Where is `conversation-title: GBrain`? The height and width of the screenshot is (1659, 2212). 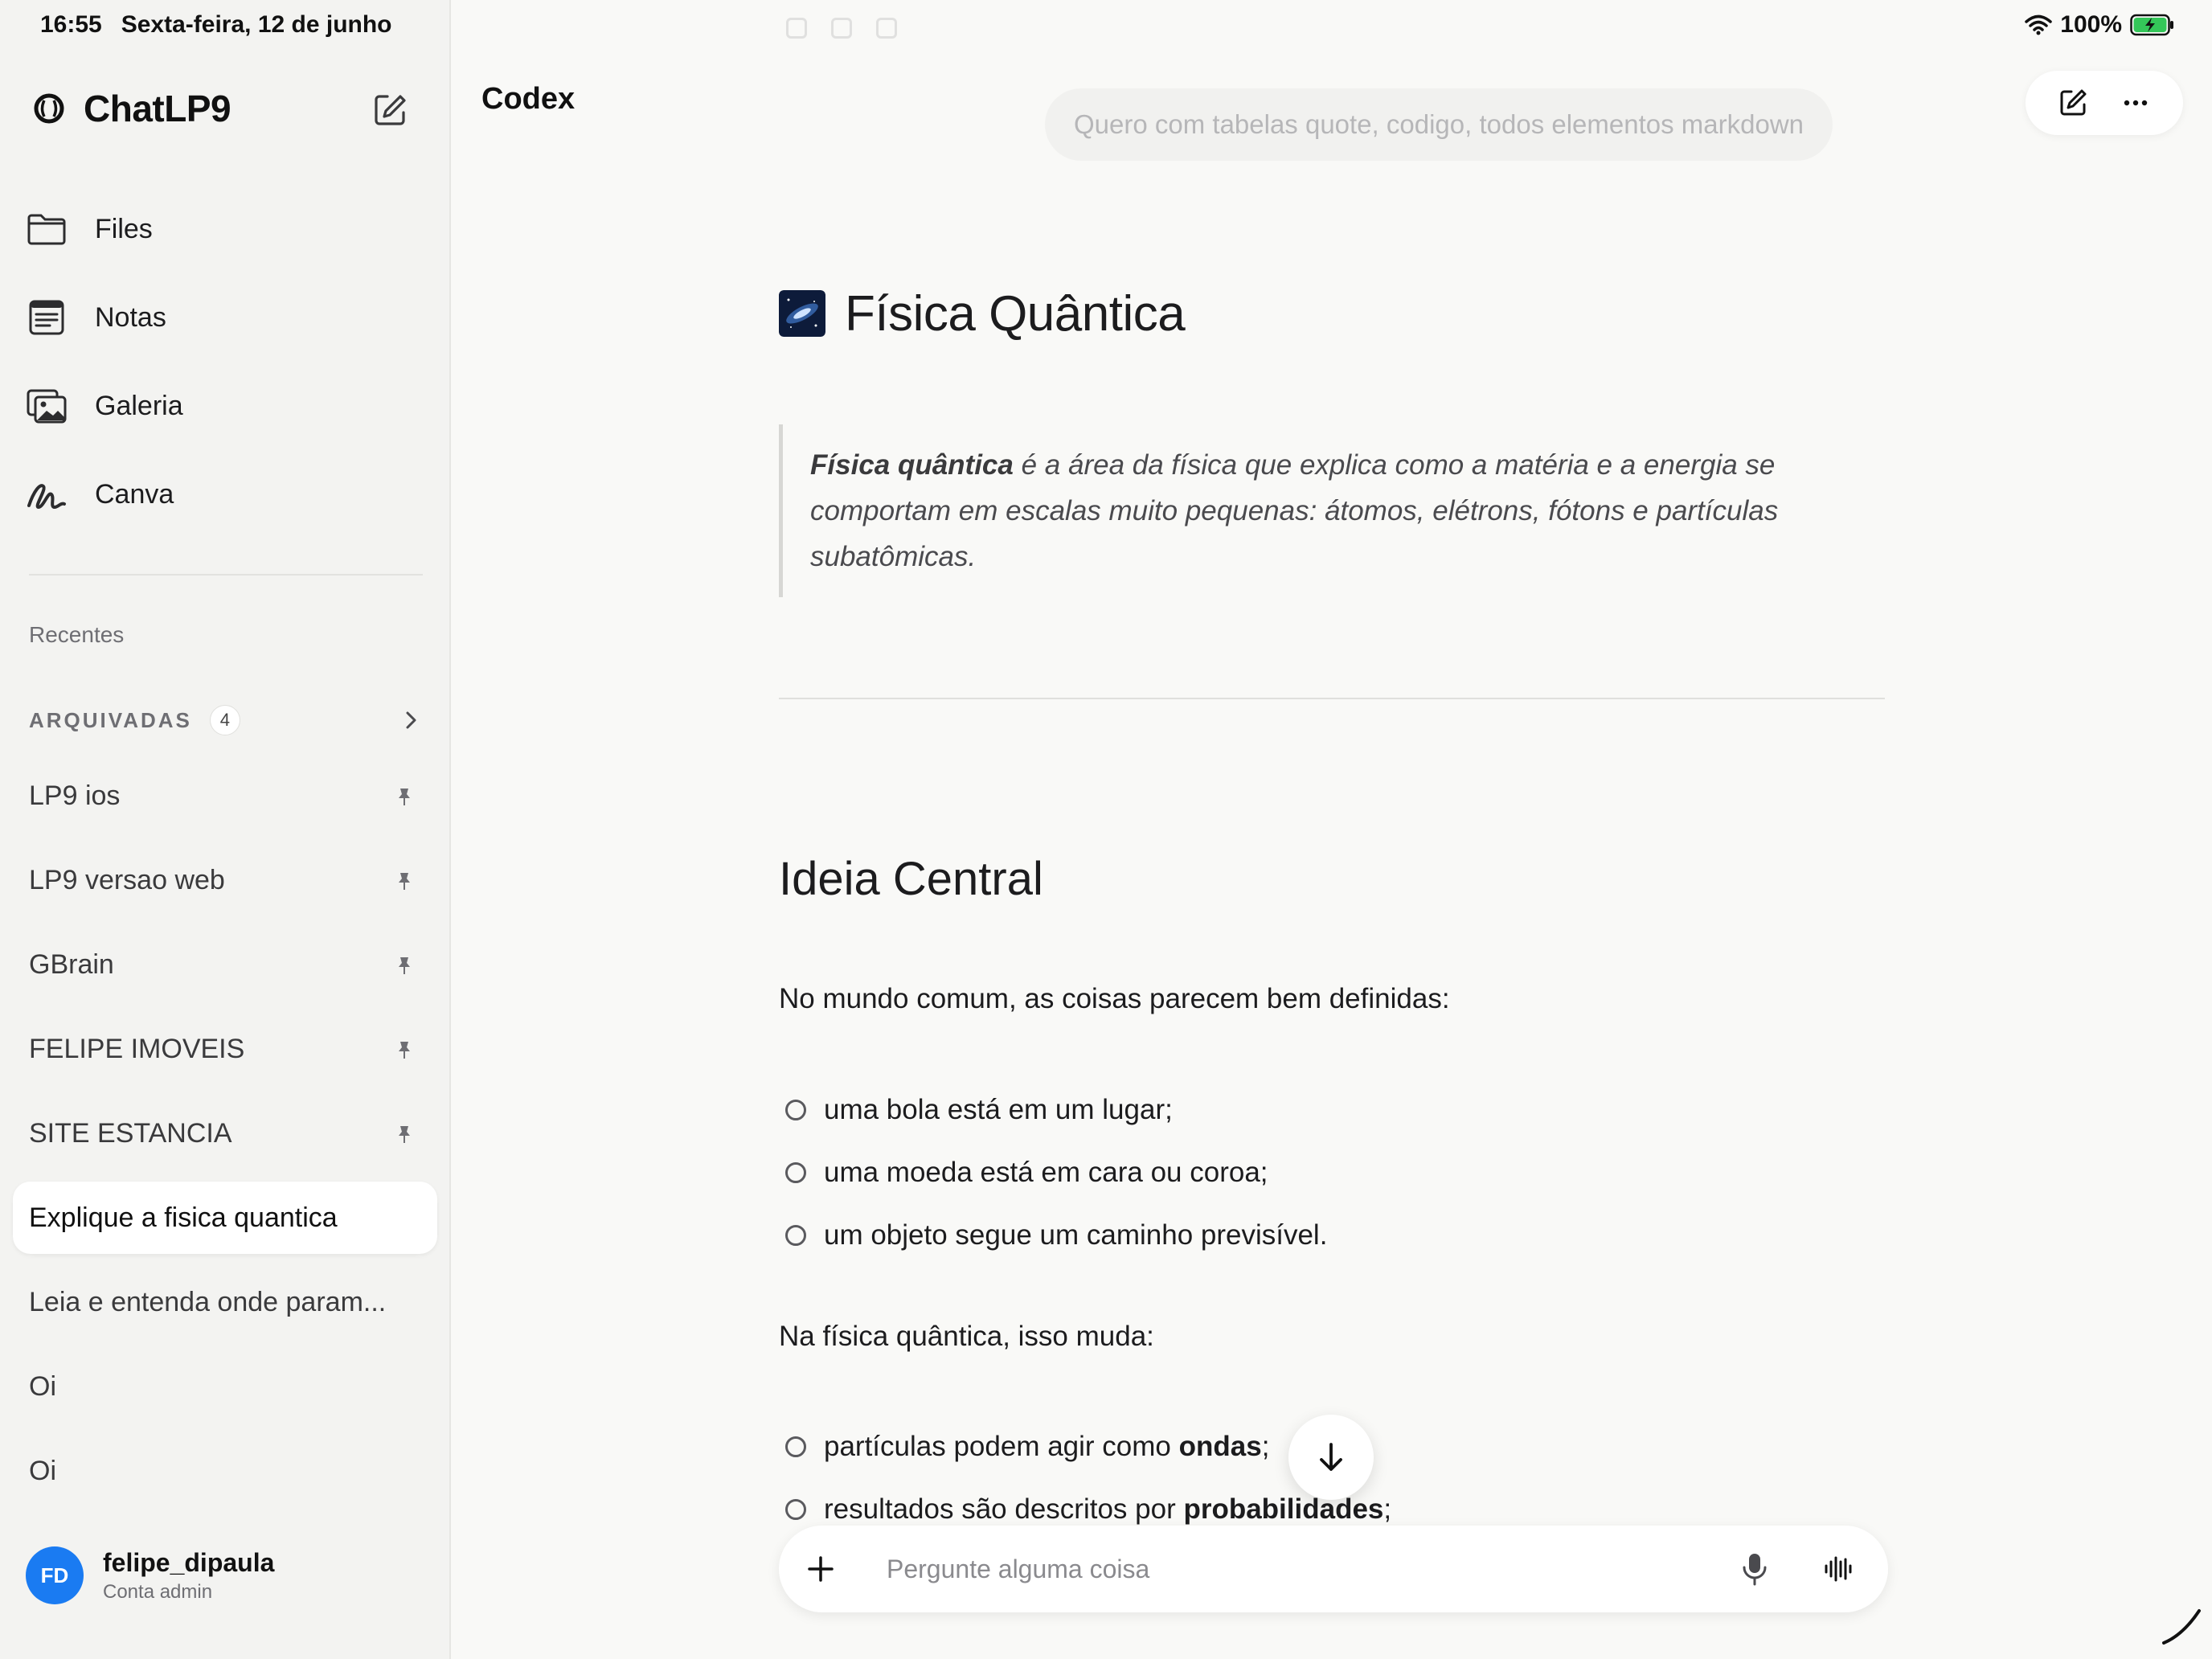
conversation-title: GBrain is located at coordinates (71, 964).